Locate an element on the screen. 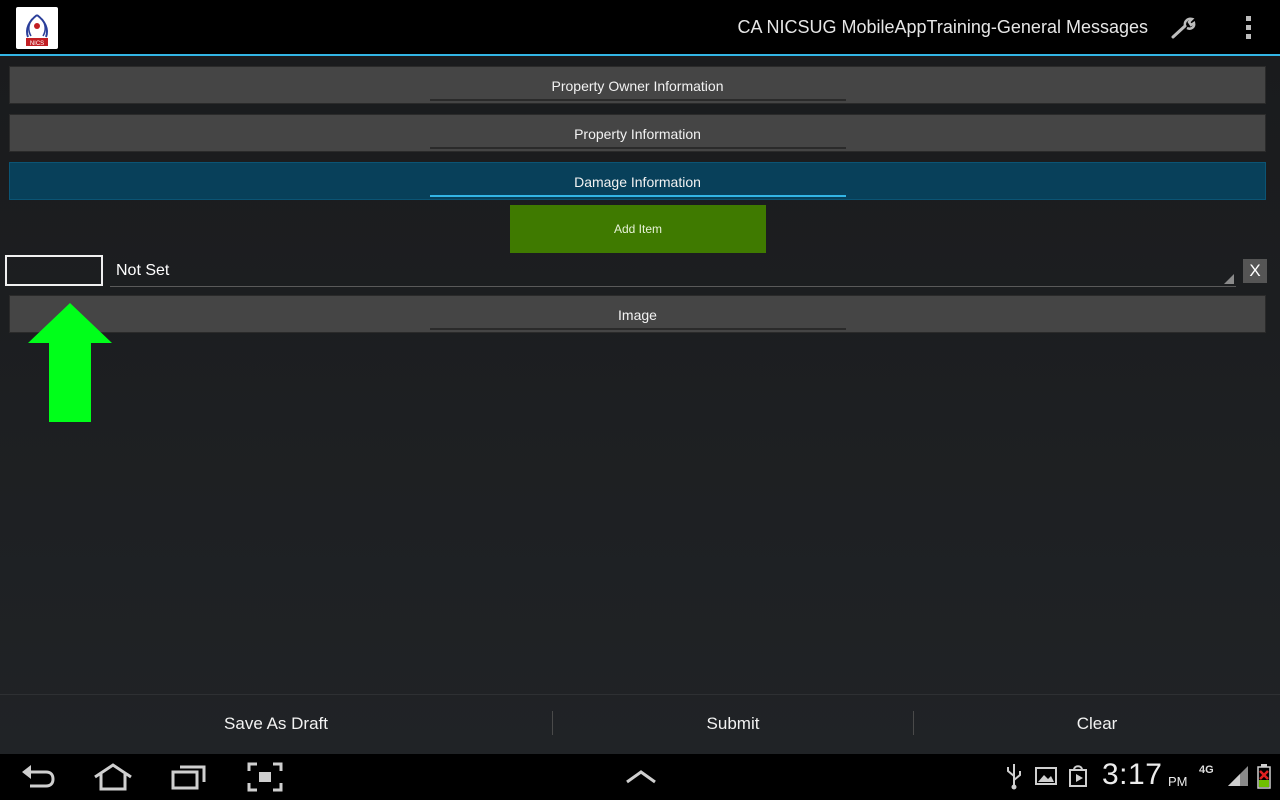 This screenshot has width=1280, height=800. wrench-icon is located at coordinates (1183, 28).